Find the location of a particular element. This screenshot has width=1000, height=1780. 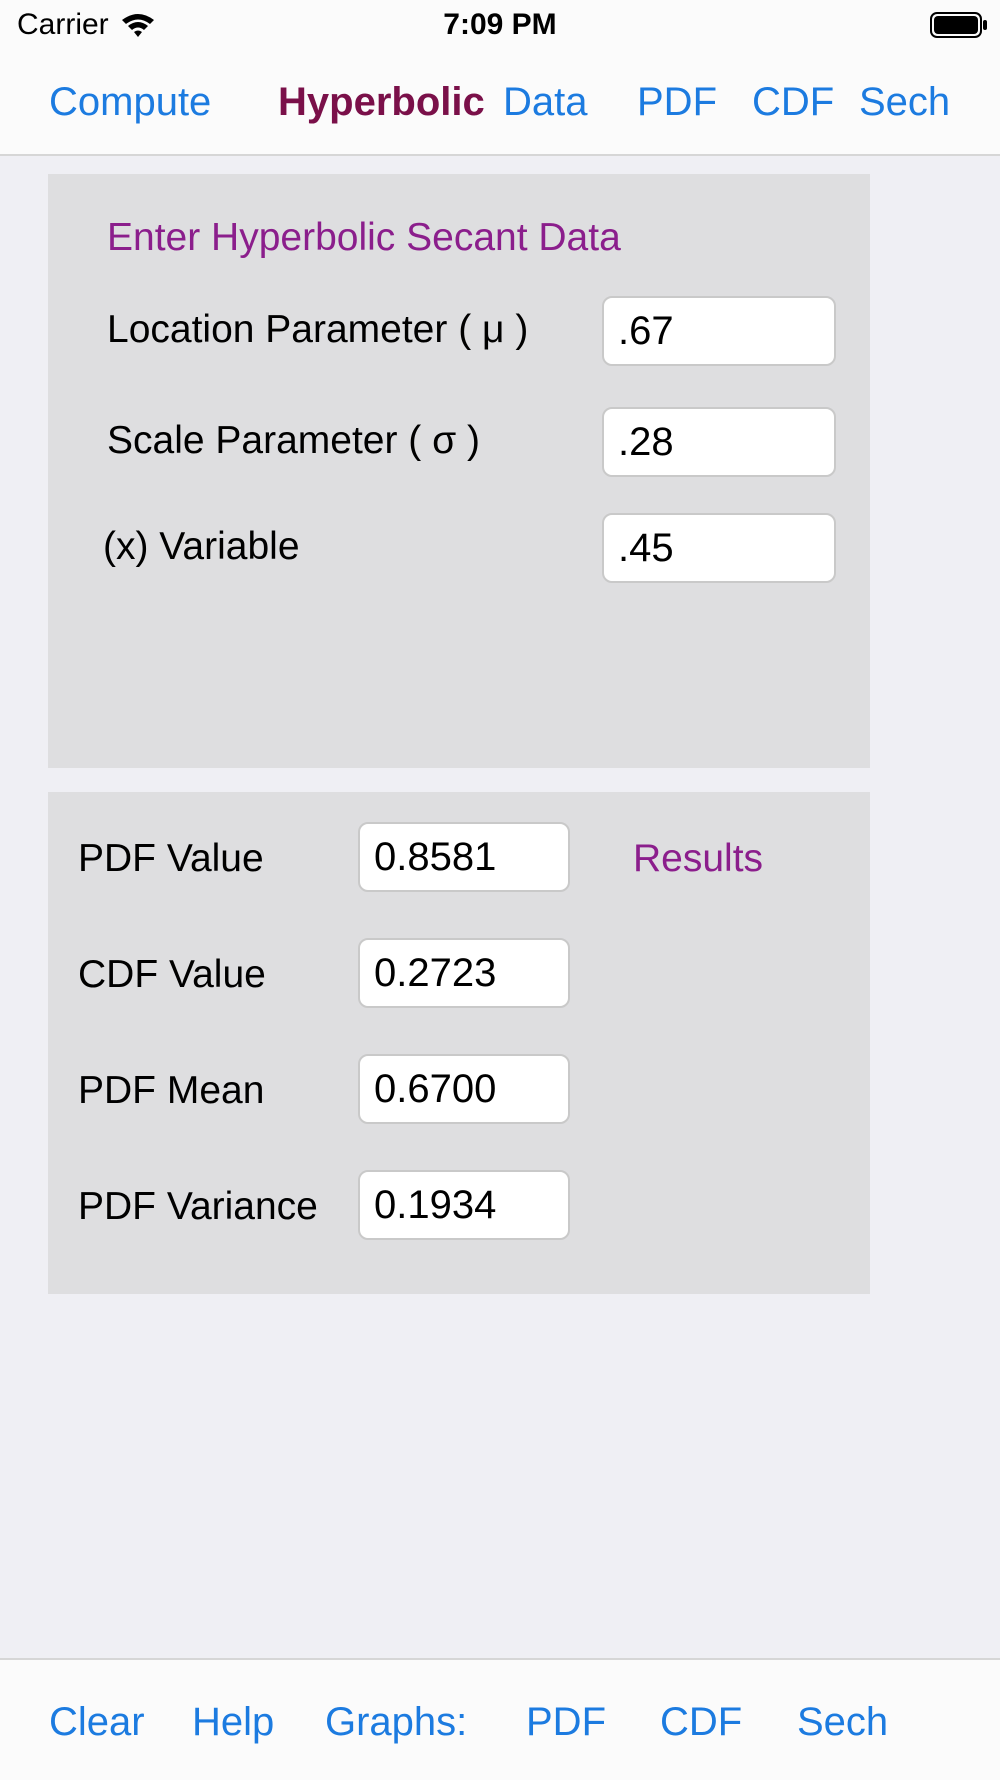

location-input: .67 is located at coordinates (719, 331).